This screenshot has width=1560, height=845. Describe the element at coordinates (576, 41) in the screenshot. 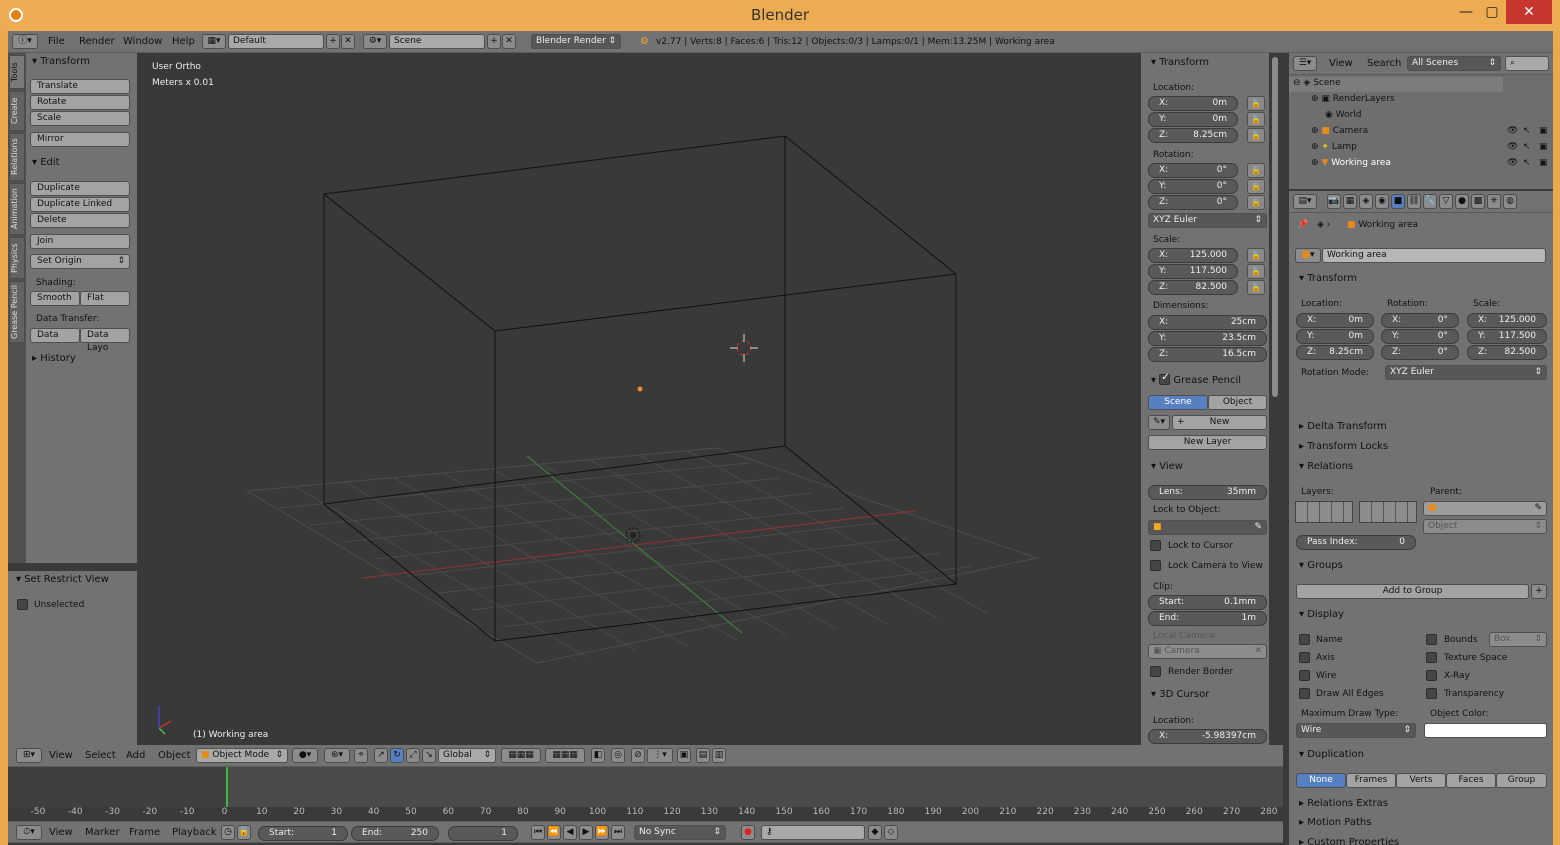

I see `render-engine-select: Blender Render ⇕` at that location.